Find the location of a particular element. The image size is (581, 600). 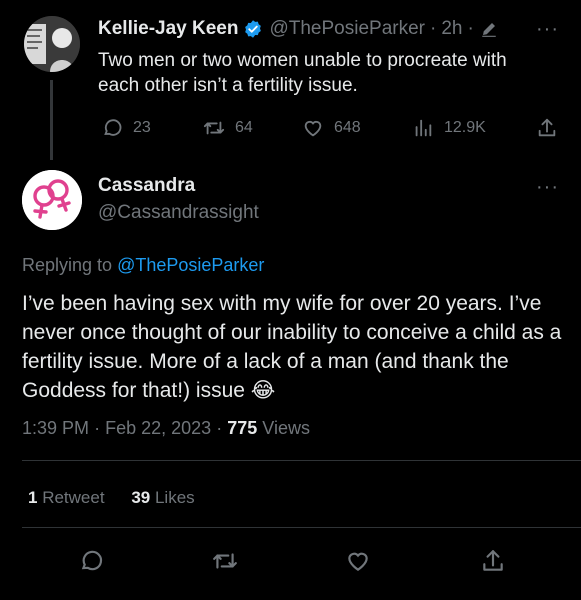

parent-author-handle: @ThePosieParker is located at coordinates (347, 29).